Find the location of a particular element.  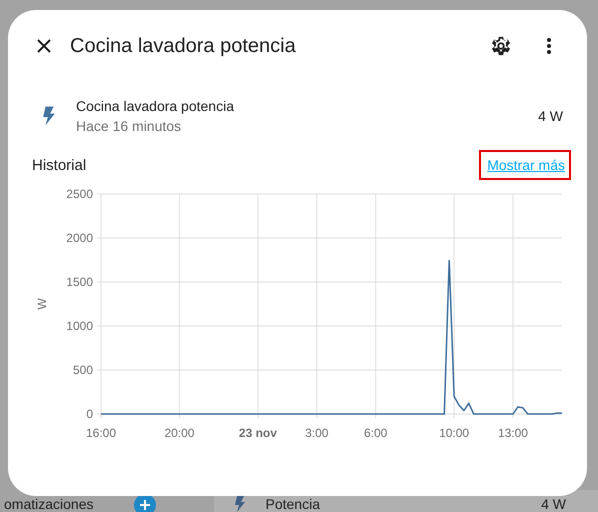

x-tick-label: 10:00 is located at coordinates (454, 432).